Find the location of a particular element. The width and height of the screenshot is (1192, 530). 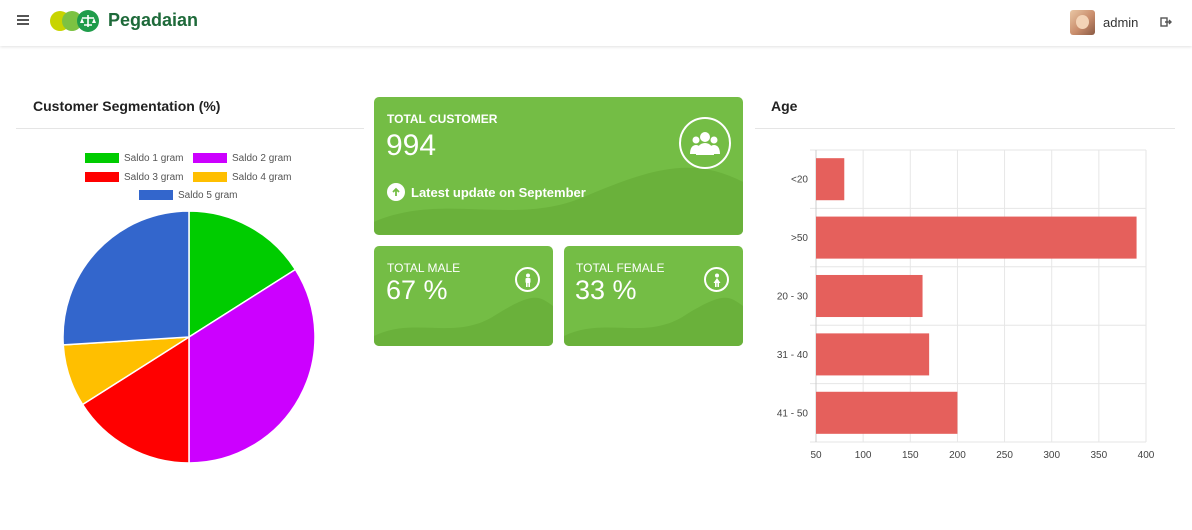

legend-label: Saldo 4 gram is located at coordinates (262, 177).